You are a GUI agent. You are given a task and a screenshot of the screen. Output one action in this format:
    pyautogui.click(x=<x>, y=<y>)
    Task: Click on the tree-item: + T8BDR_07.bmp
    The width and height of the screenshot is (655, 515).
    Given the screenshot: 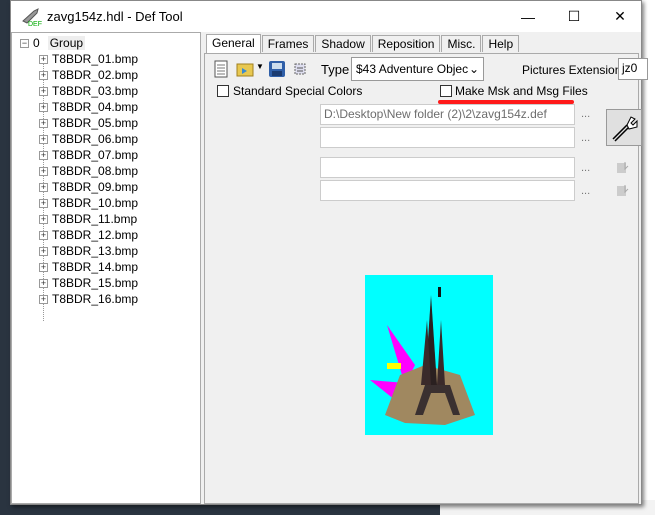 What is the action you would take?
    pyautogui.click(x=88, y=155)
    